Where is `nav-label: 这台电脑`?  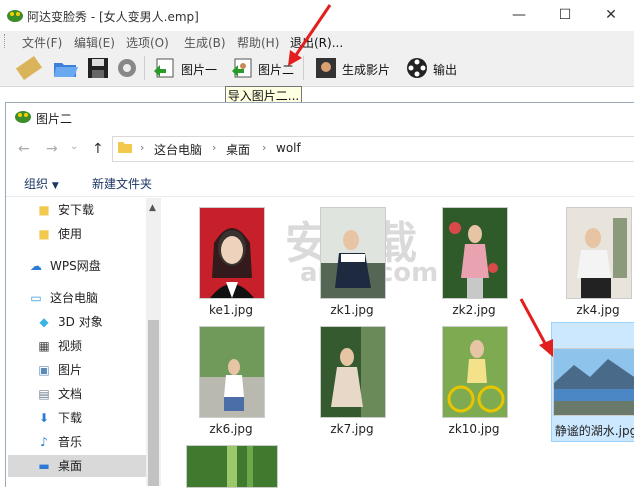
nav-label: 这台电脑 is located at coordinates (74, 298).